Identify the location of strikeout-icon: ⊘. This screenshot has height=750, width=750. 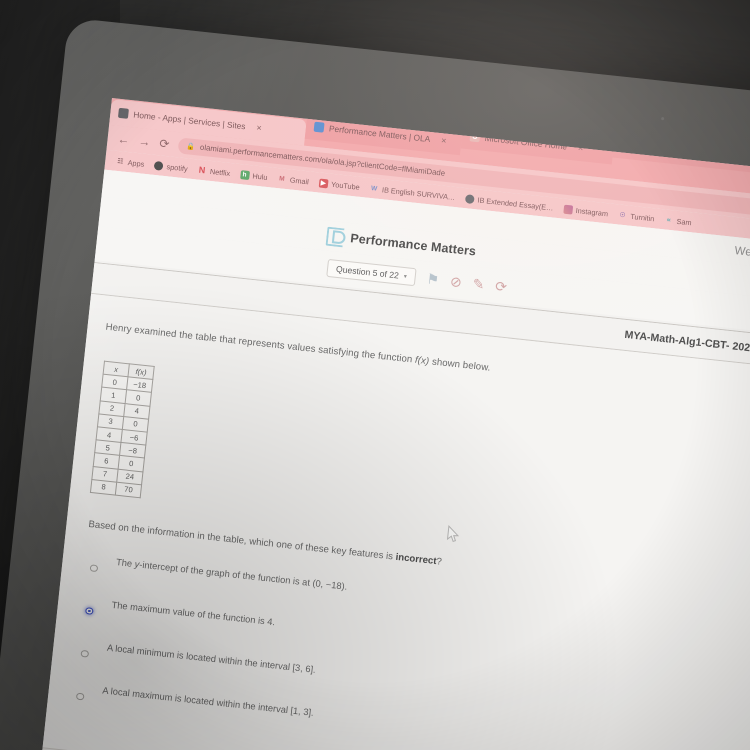
(455, 281).